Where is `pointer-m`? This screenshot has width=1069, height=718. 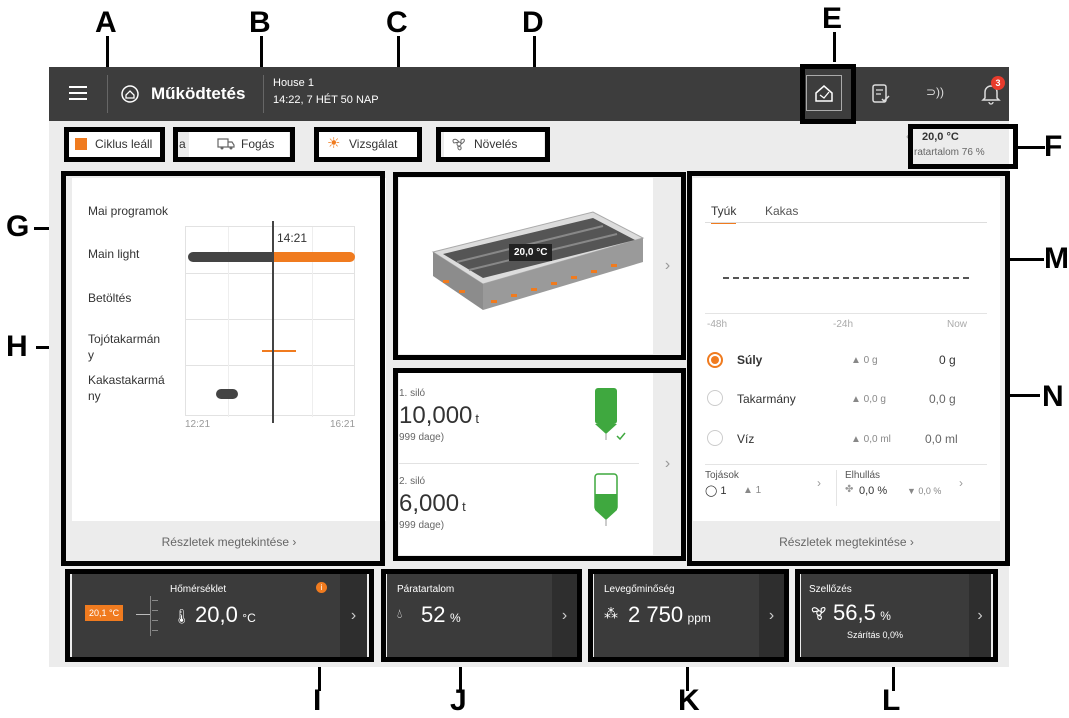
pointer-m is located at coordinates (1027, 259).